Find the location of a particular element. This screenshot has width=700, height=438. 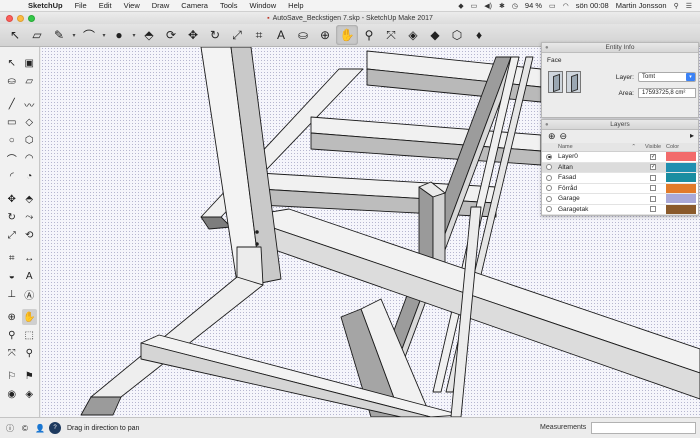

position-camera-tool: ⚐ is located at coordinates (12, 376).